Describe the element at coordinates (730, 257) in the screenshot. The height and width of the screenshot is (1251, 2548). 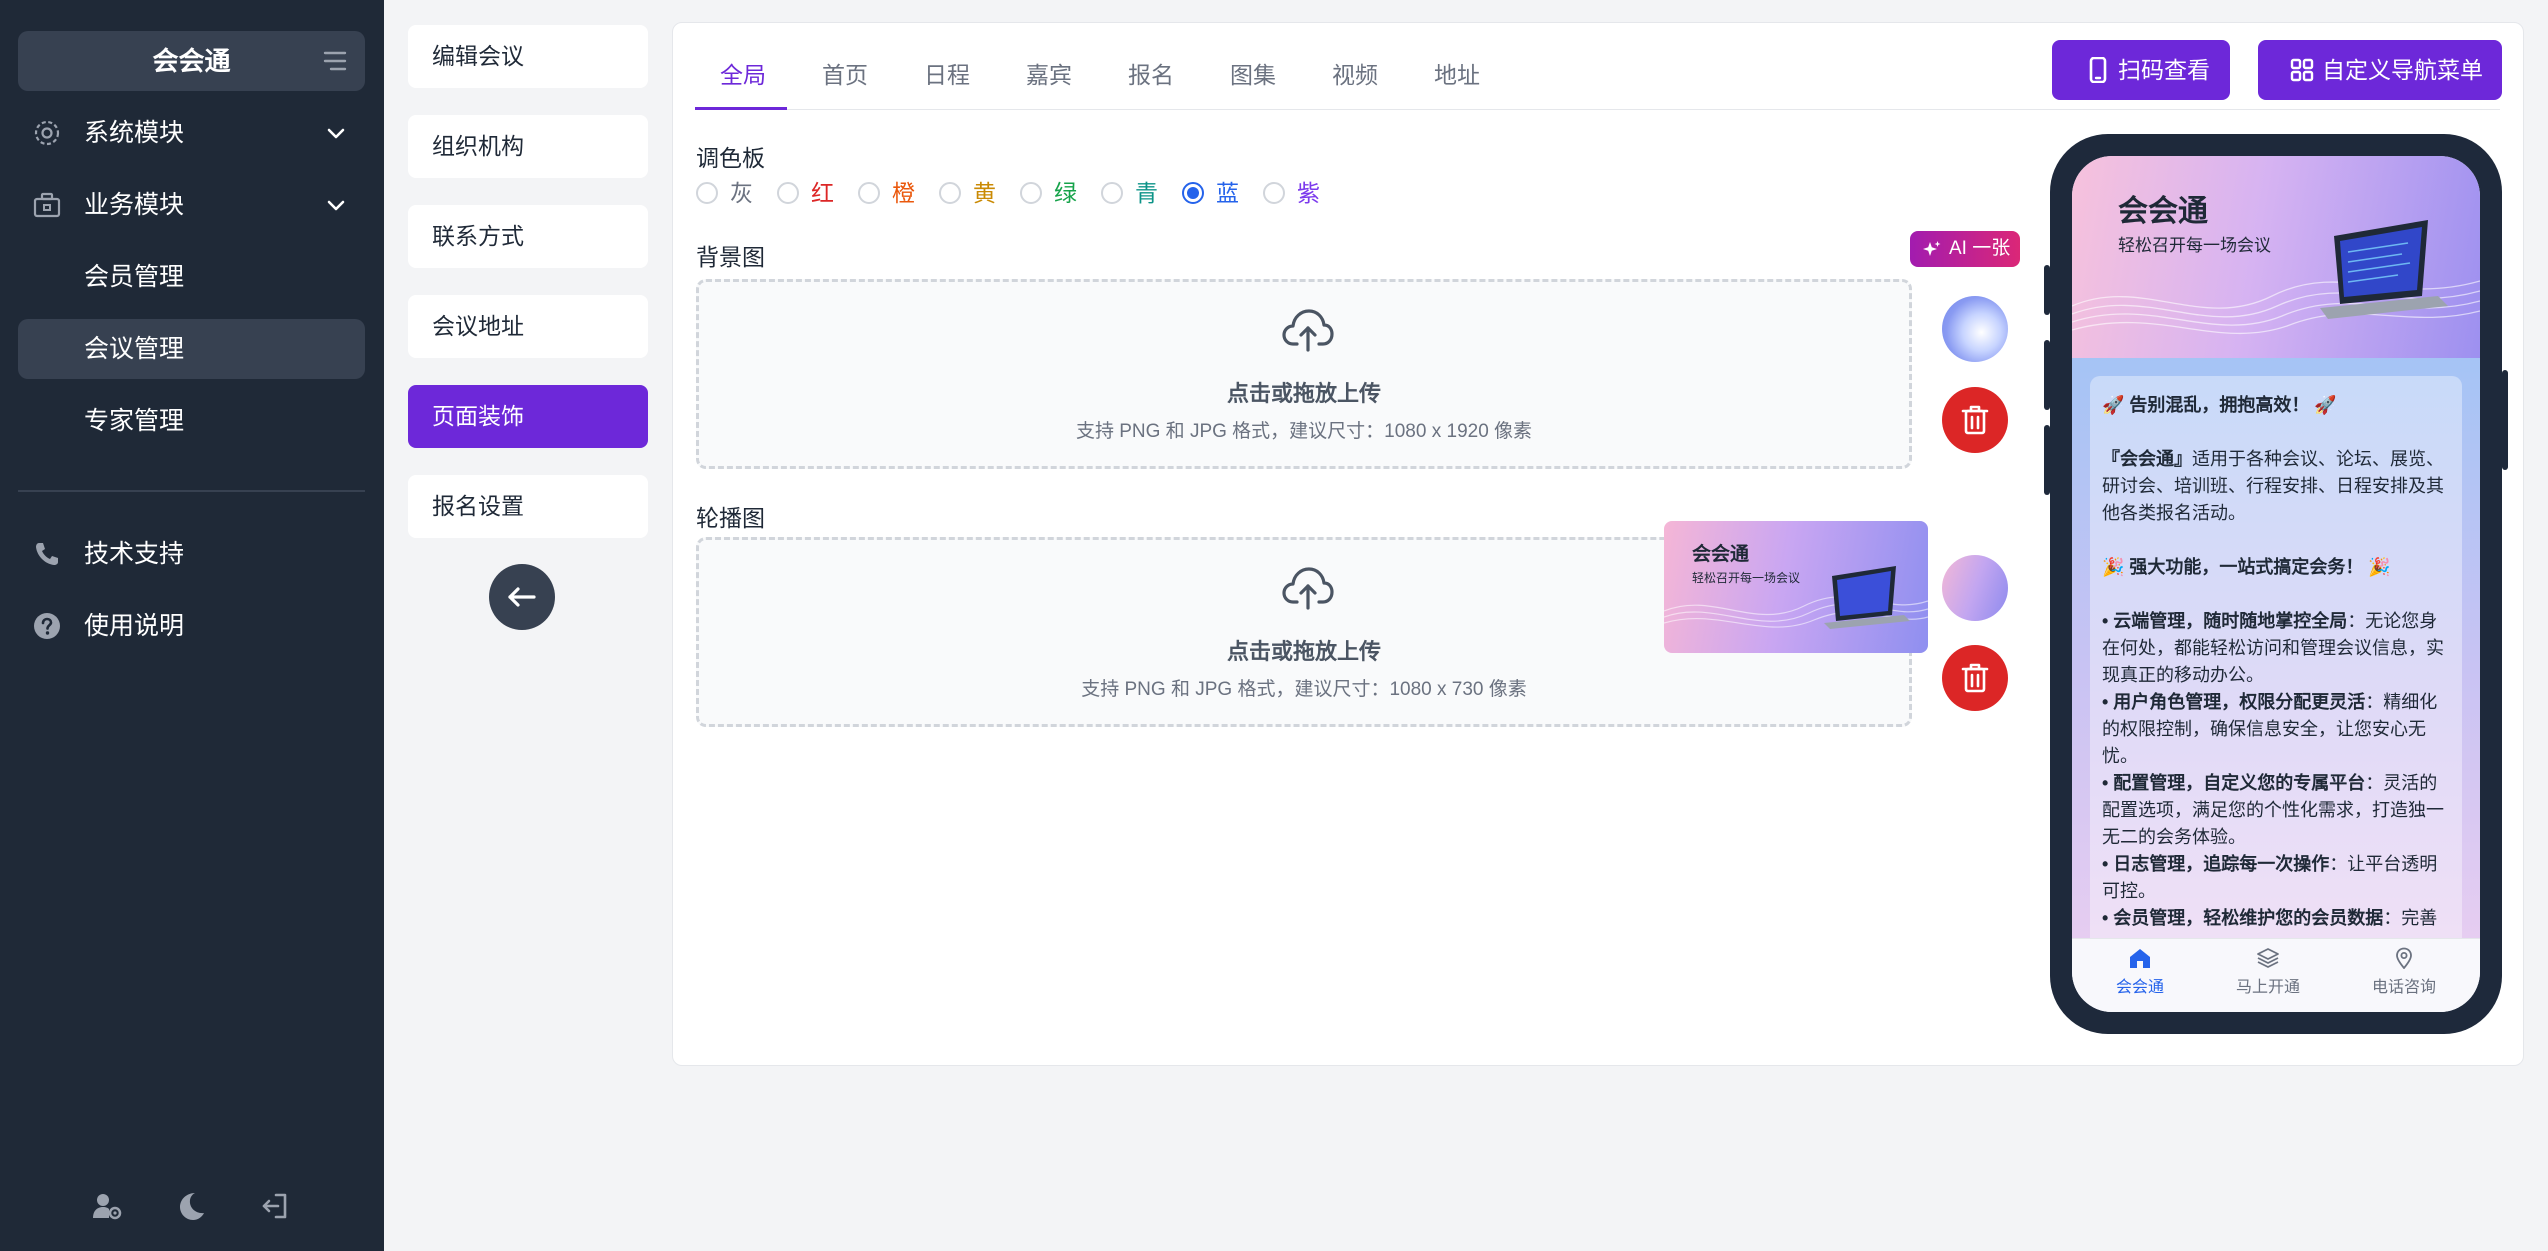
I see `background-title: 背景图` at that location.